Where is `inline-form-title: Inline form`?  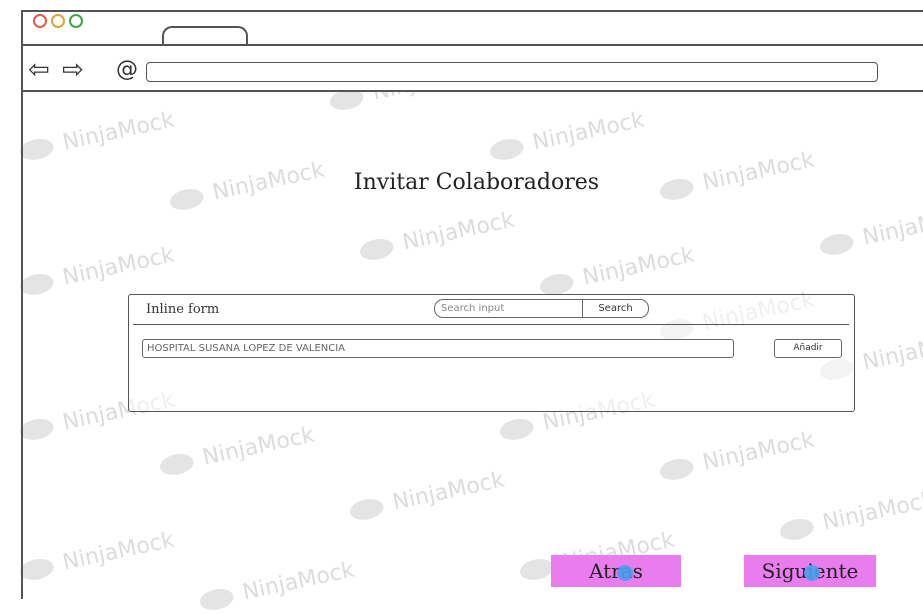
inline-form-title: Inline form is located at coordinates (183, 309).